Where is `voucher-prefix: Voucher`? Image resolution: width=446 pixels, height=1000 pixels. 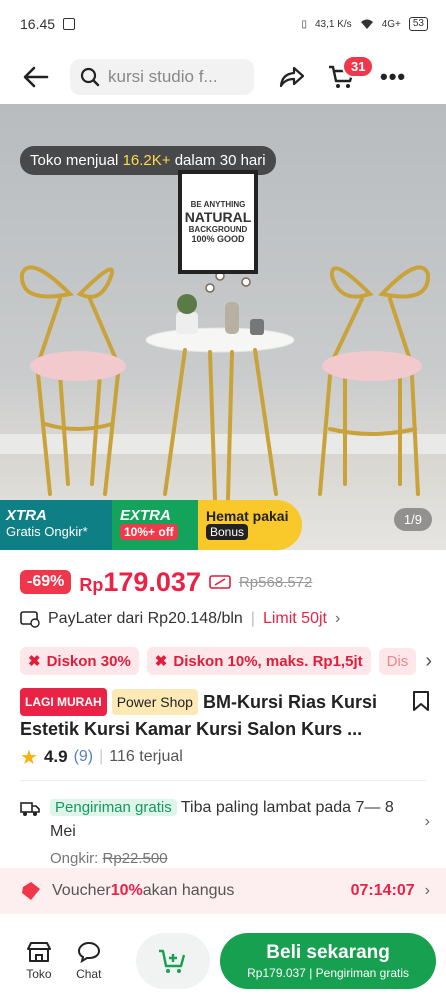
voucher-prefix: Voucher is located at coordinates (81, 890).